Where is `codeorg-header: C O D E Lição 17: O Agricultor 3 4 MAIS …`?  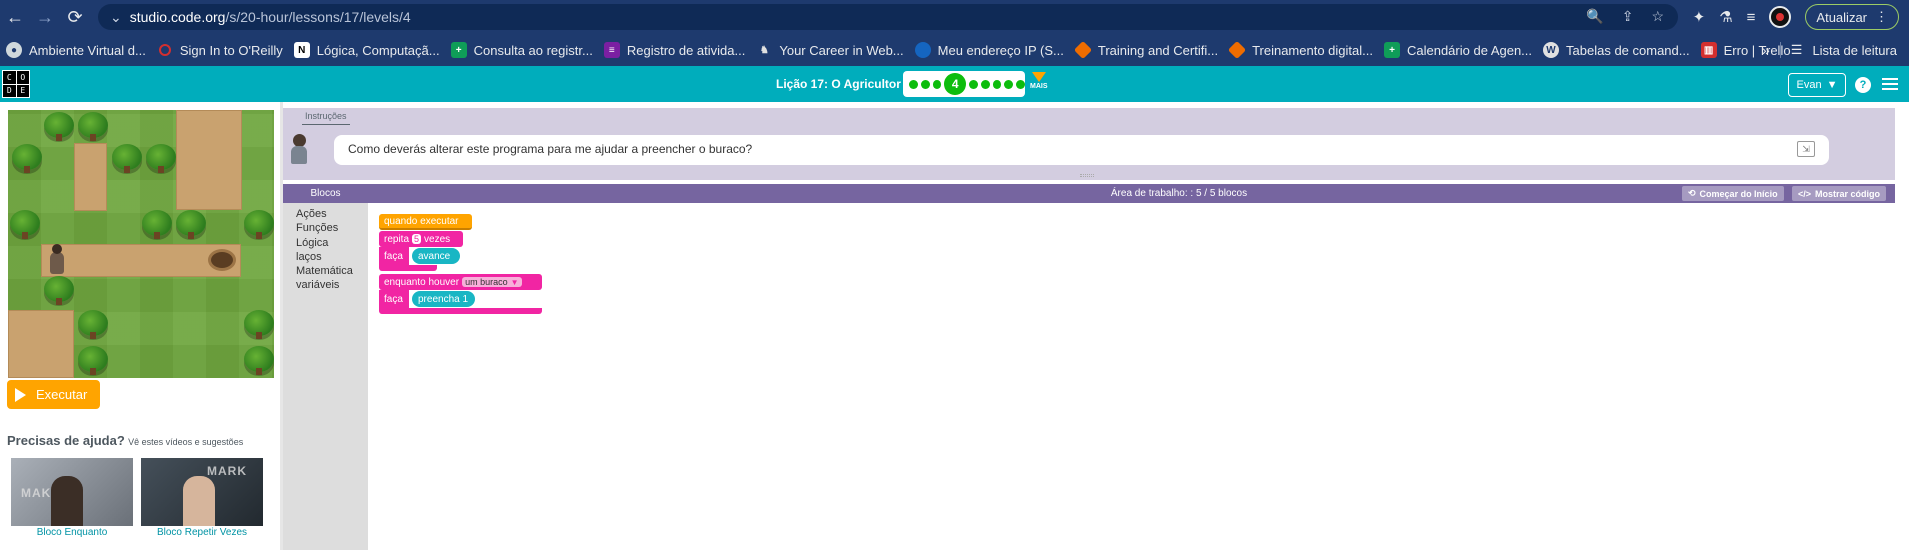
codeorg-header: C O D E Lição 17: O Agricultor 3 4 MAIS … is located at coordinates (954, 84).